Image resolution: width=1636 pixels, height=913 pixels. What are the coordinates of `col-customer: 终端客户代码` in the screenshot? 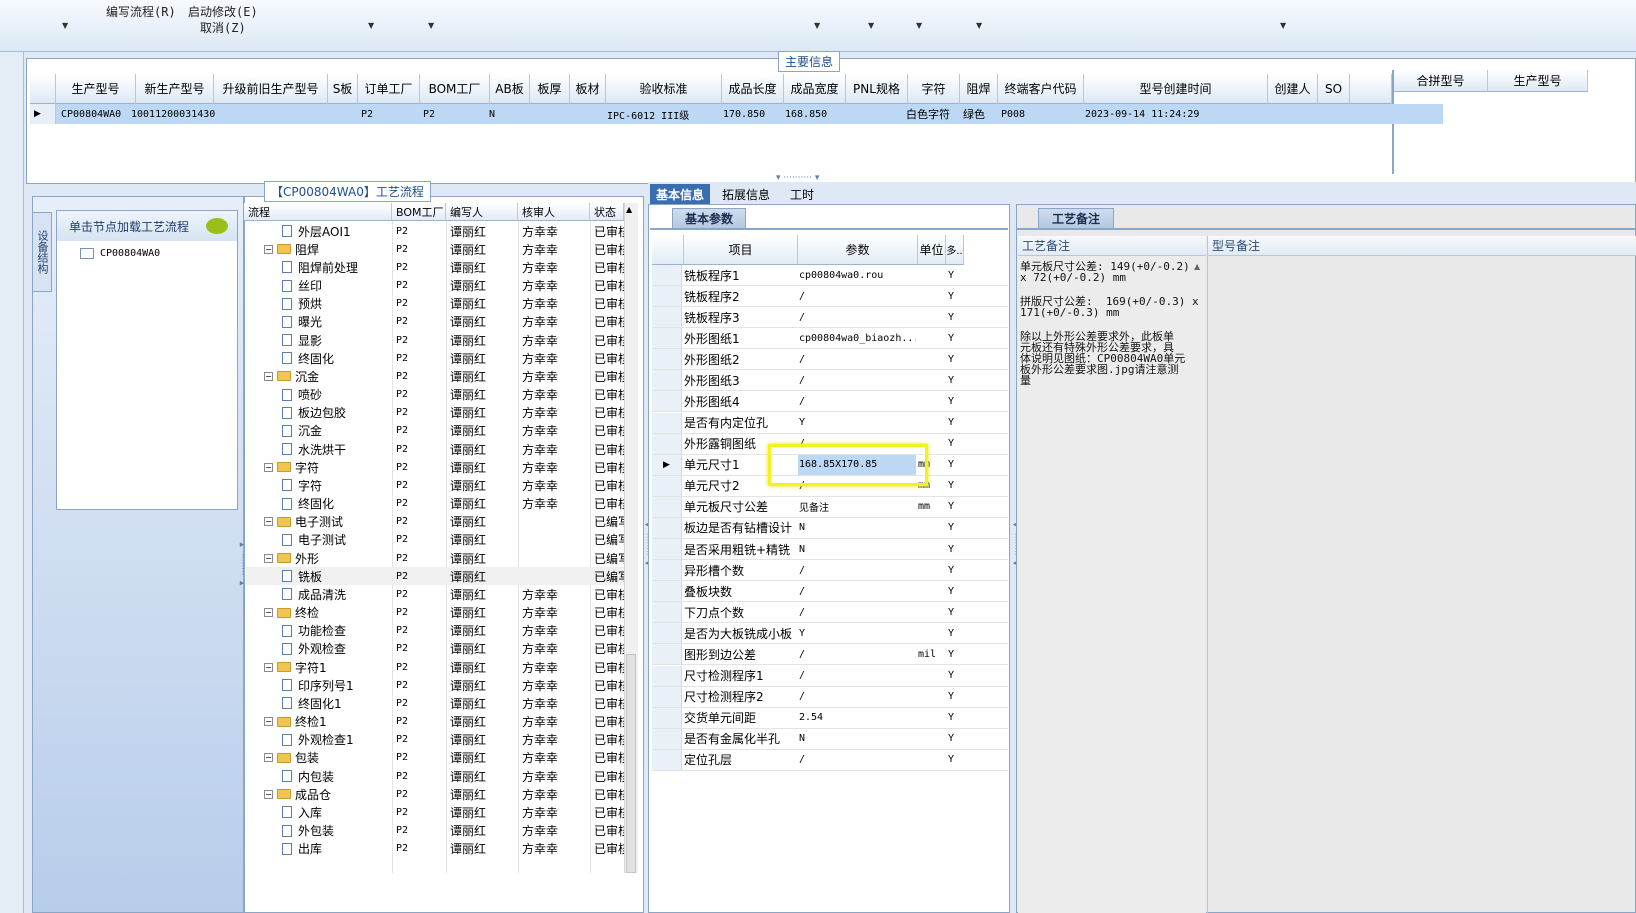 It's located at (1041, 89).